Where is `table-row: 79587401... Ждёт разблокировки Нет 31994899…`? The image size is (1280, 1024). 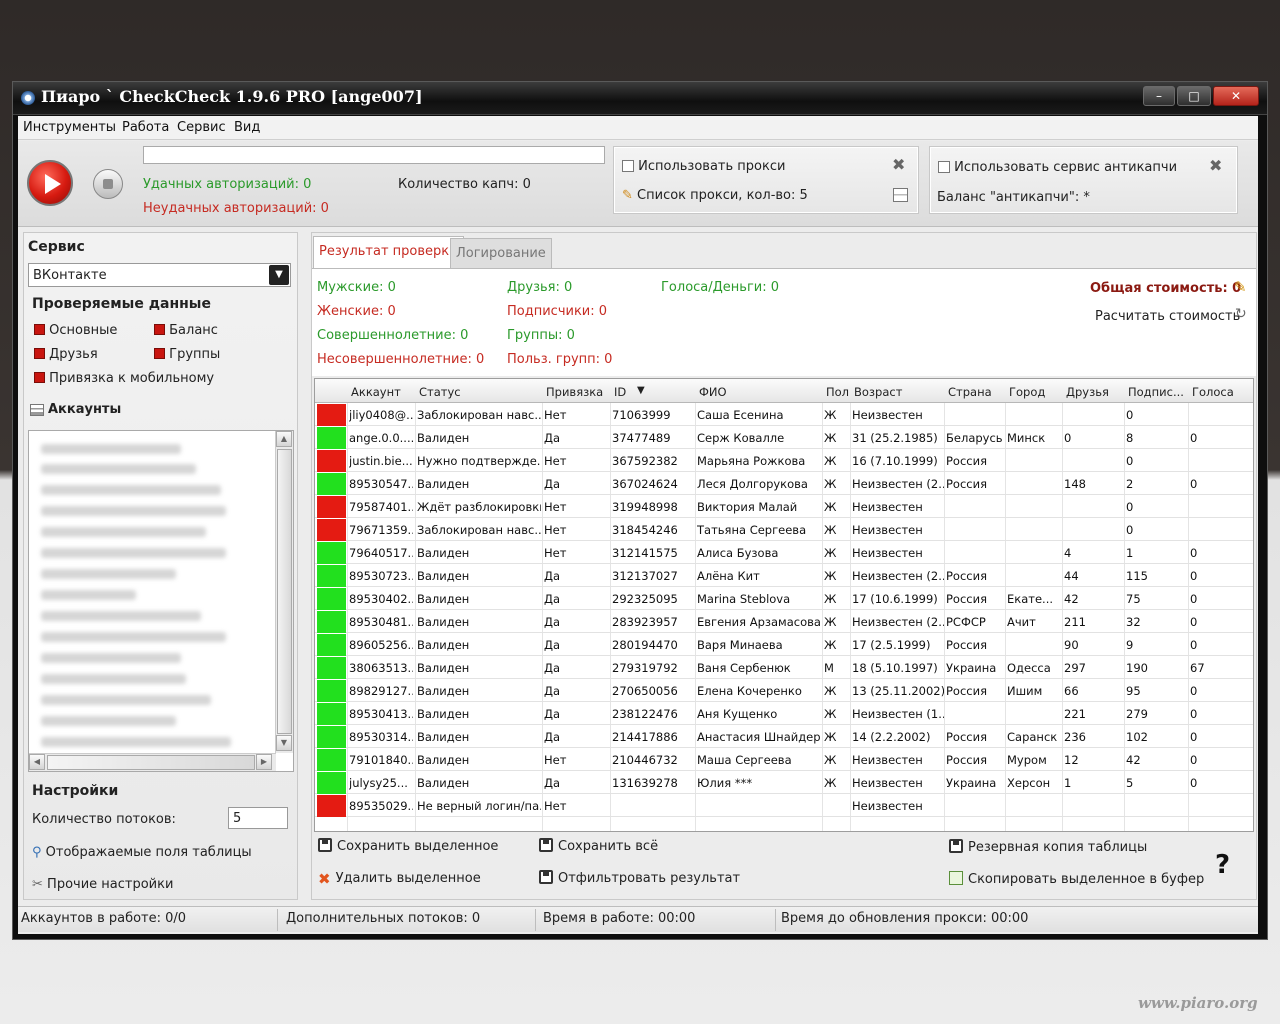
table-row: 79587401... Ждёт разблокировки Нет 31994899… is located at coordinates (784, 506).